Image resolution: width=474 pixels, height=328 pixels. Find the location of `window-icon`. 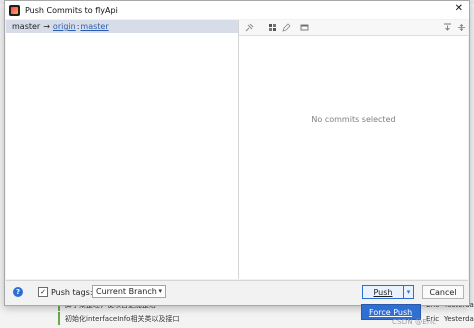

window-icon is located at coordinates (304, 27).